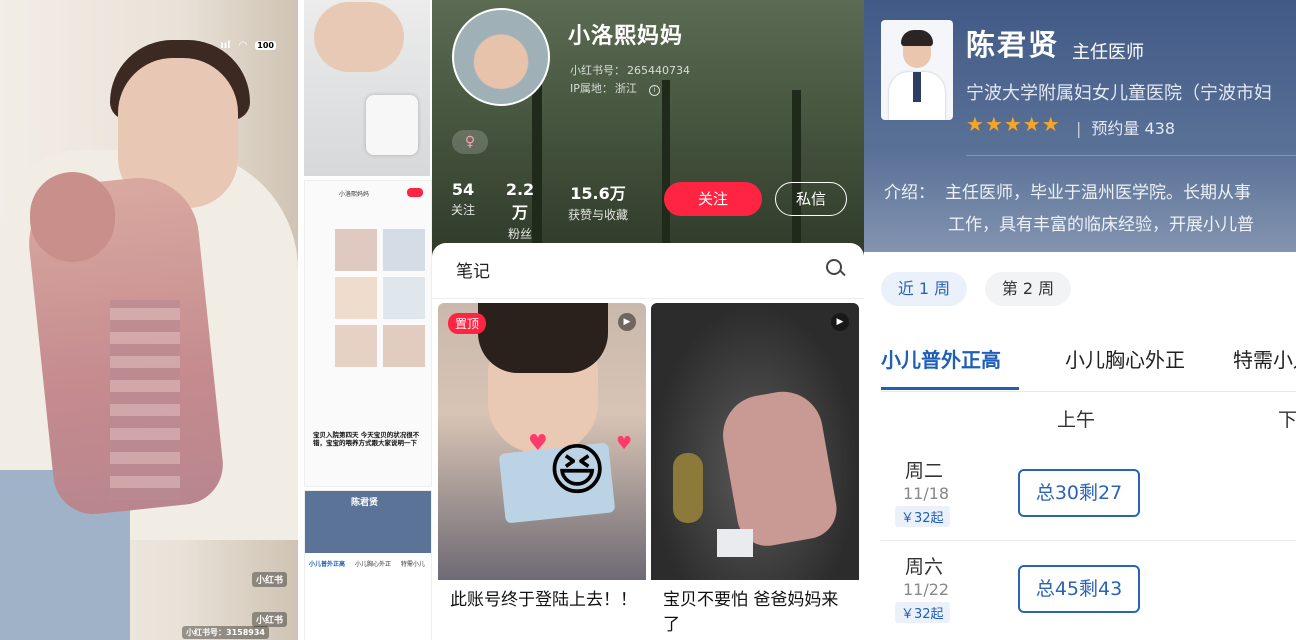 The width and height of the screenshot is (1296, 640). I want to click on schedule-row: 周二 11/18 ￥32起 总30剩27, so click(1088, 492).